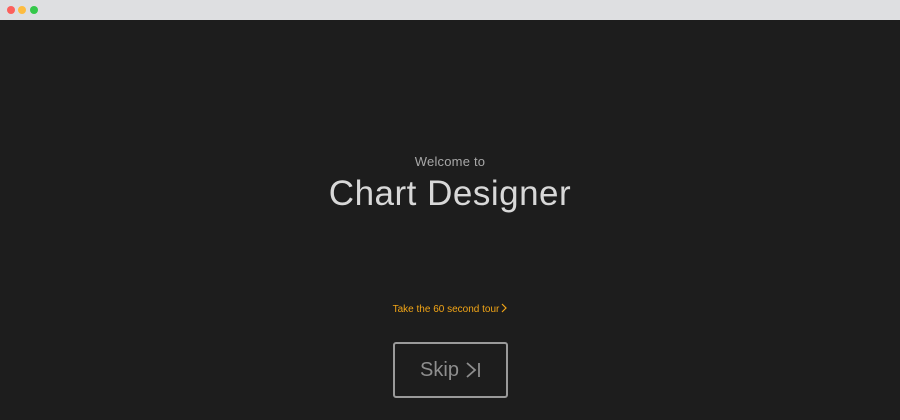 The image size is (900, 420). Describe the element at coordinates (450, 161) in the screenshot. I see `welcome-greeting: Welcome to` at that location.